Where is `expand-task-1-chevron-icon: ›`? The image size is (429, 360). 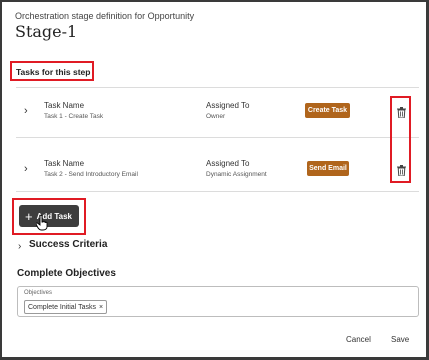
expand-task-1-chevron-icon: › is located at coordinates (26, 111).